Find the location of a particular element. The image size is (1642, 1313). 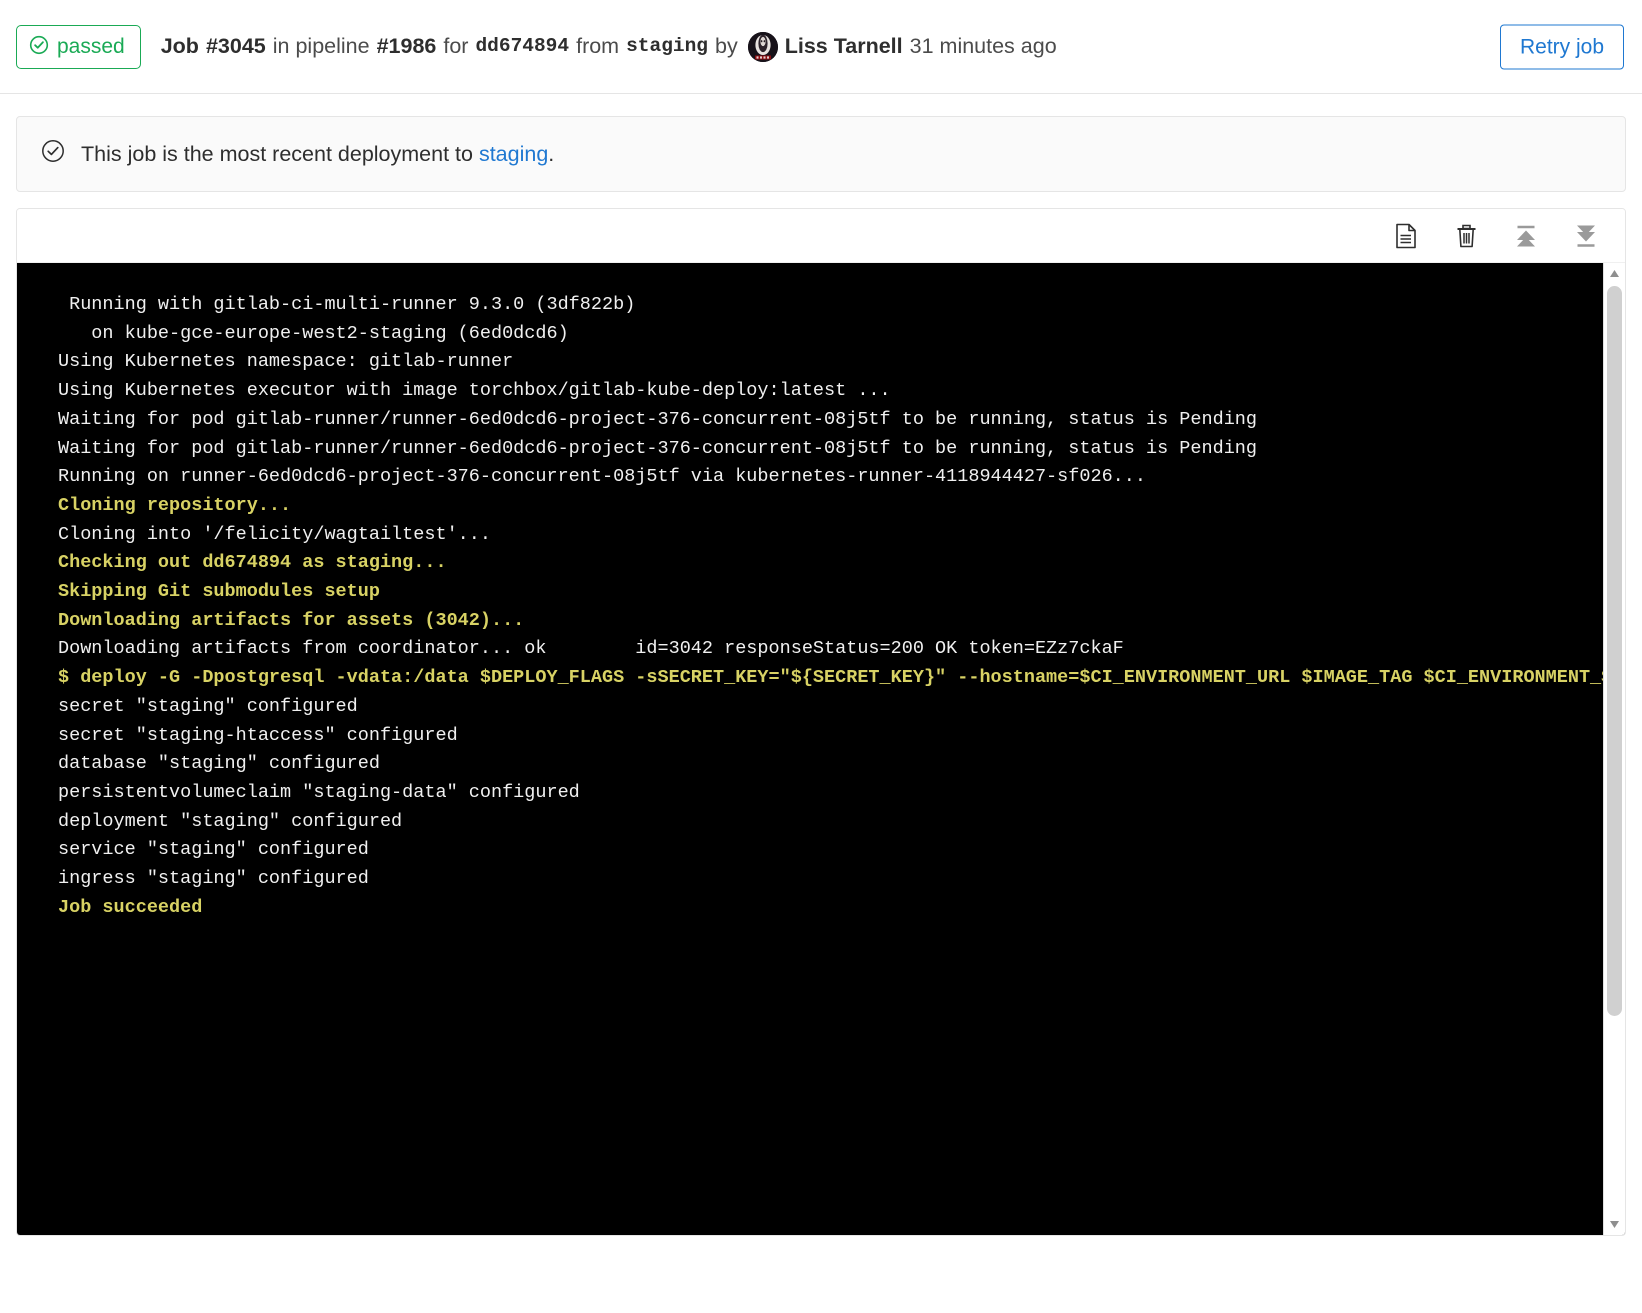

status-badge-label: passed is located at coordinates (91, 46).